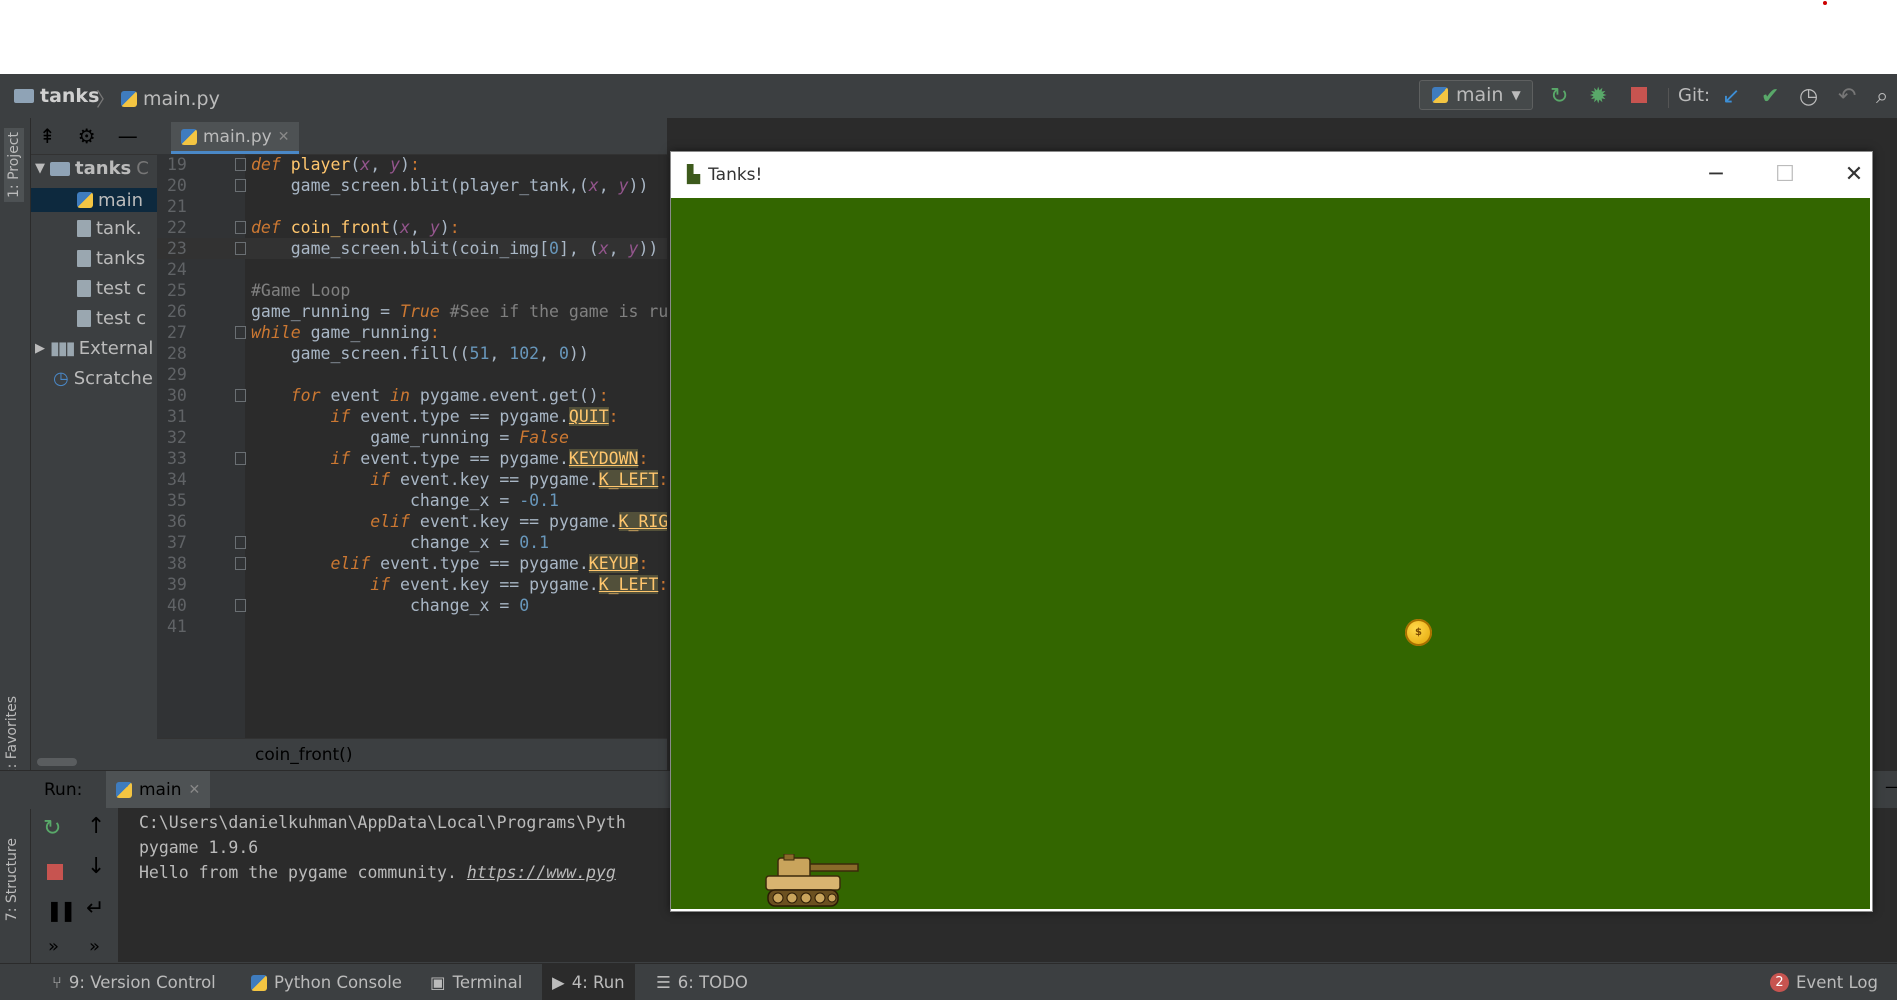 The image size is (1897, 1000). I want to click on code-line: 23 game_screen.blit(coin_img[0], (x, y)), so click(412, 248).